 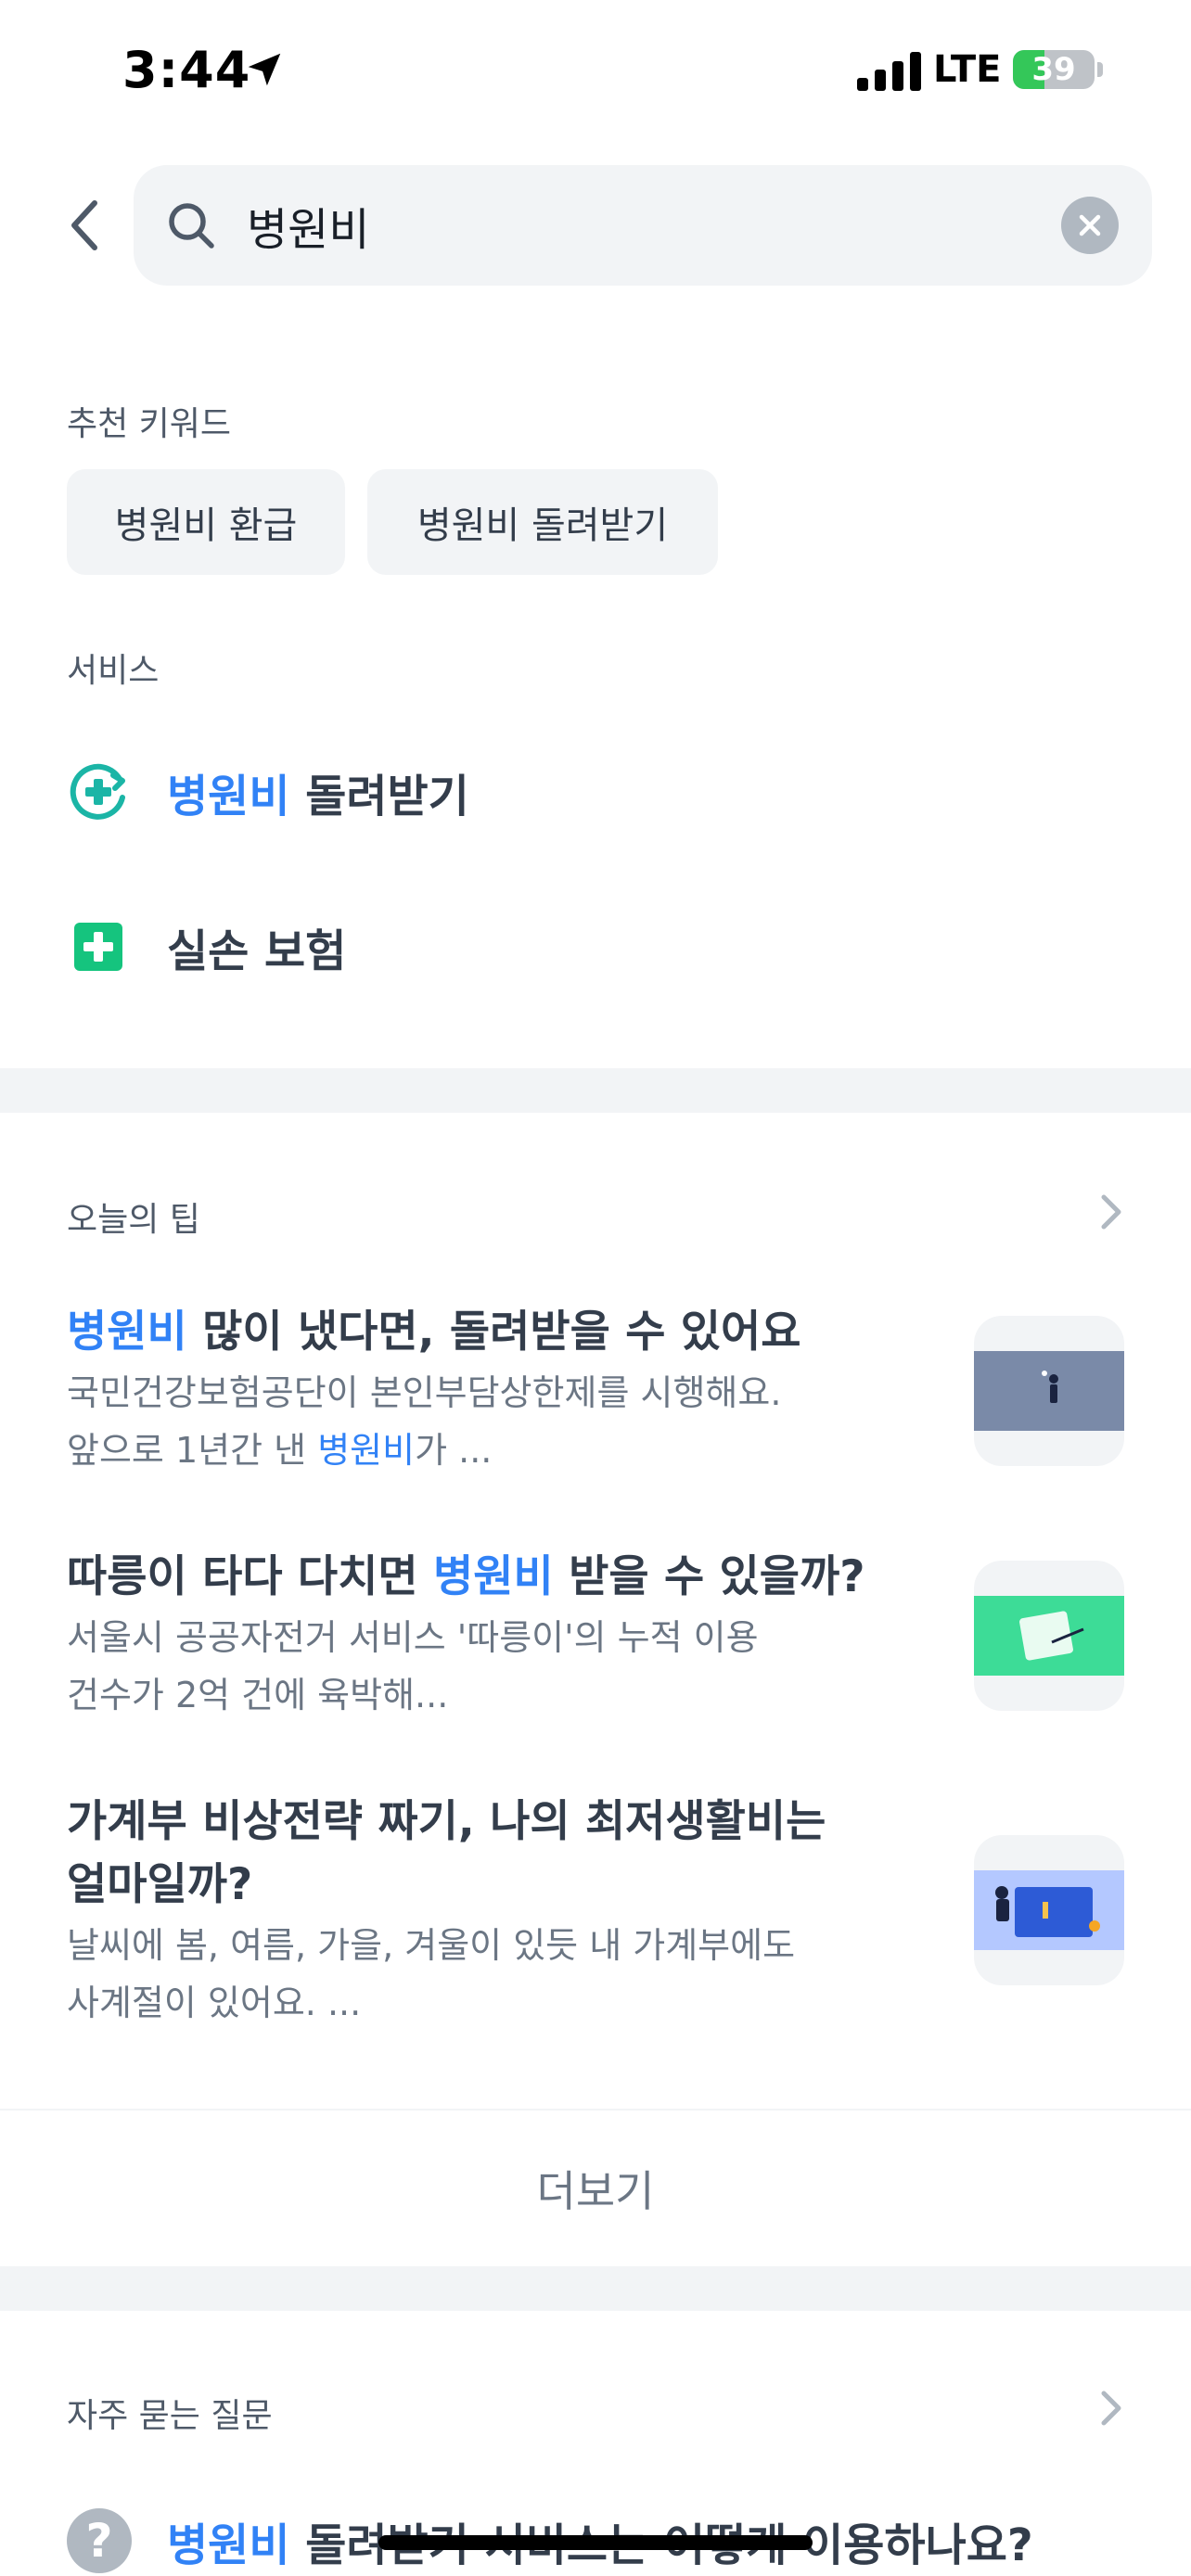 What do you see at coordinates (170, 2416) in the screenshot?
I see `faq-label: 자주 묻는 질문` at bounding box center [170, 2416].